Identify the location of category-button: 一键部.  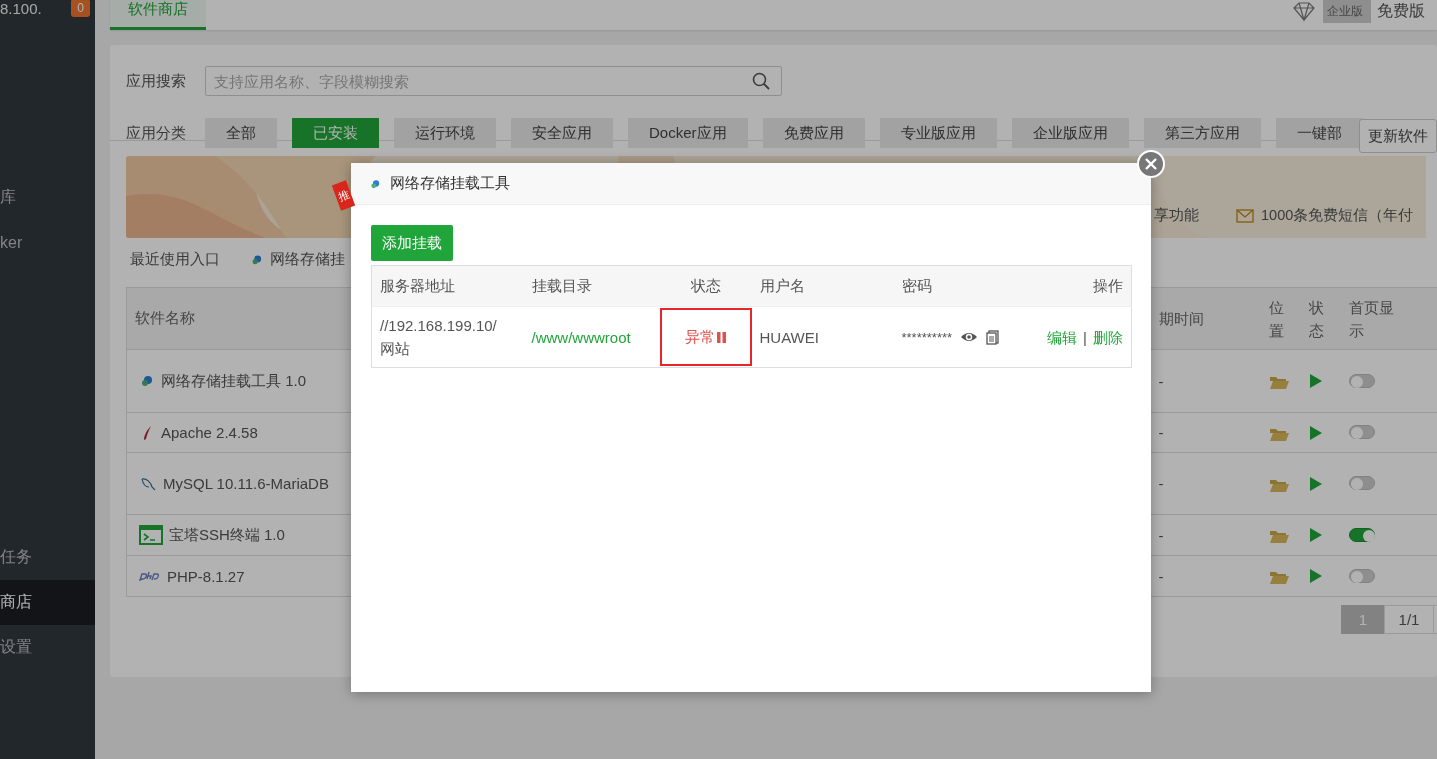
(1319, 133).